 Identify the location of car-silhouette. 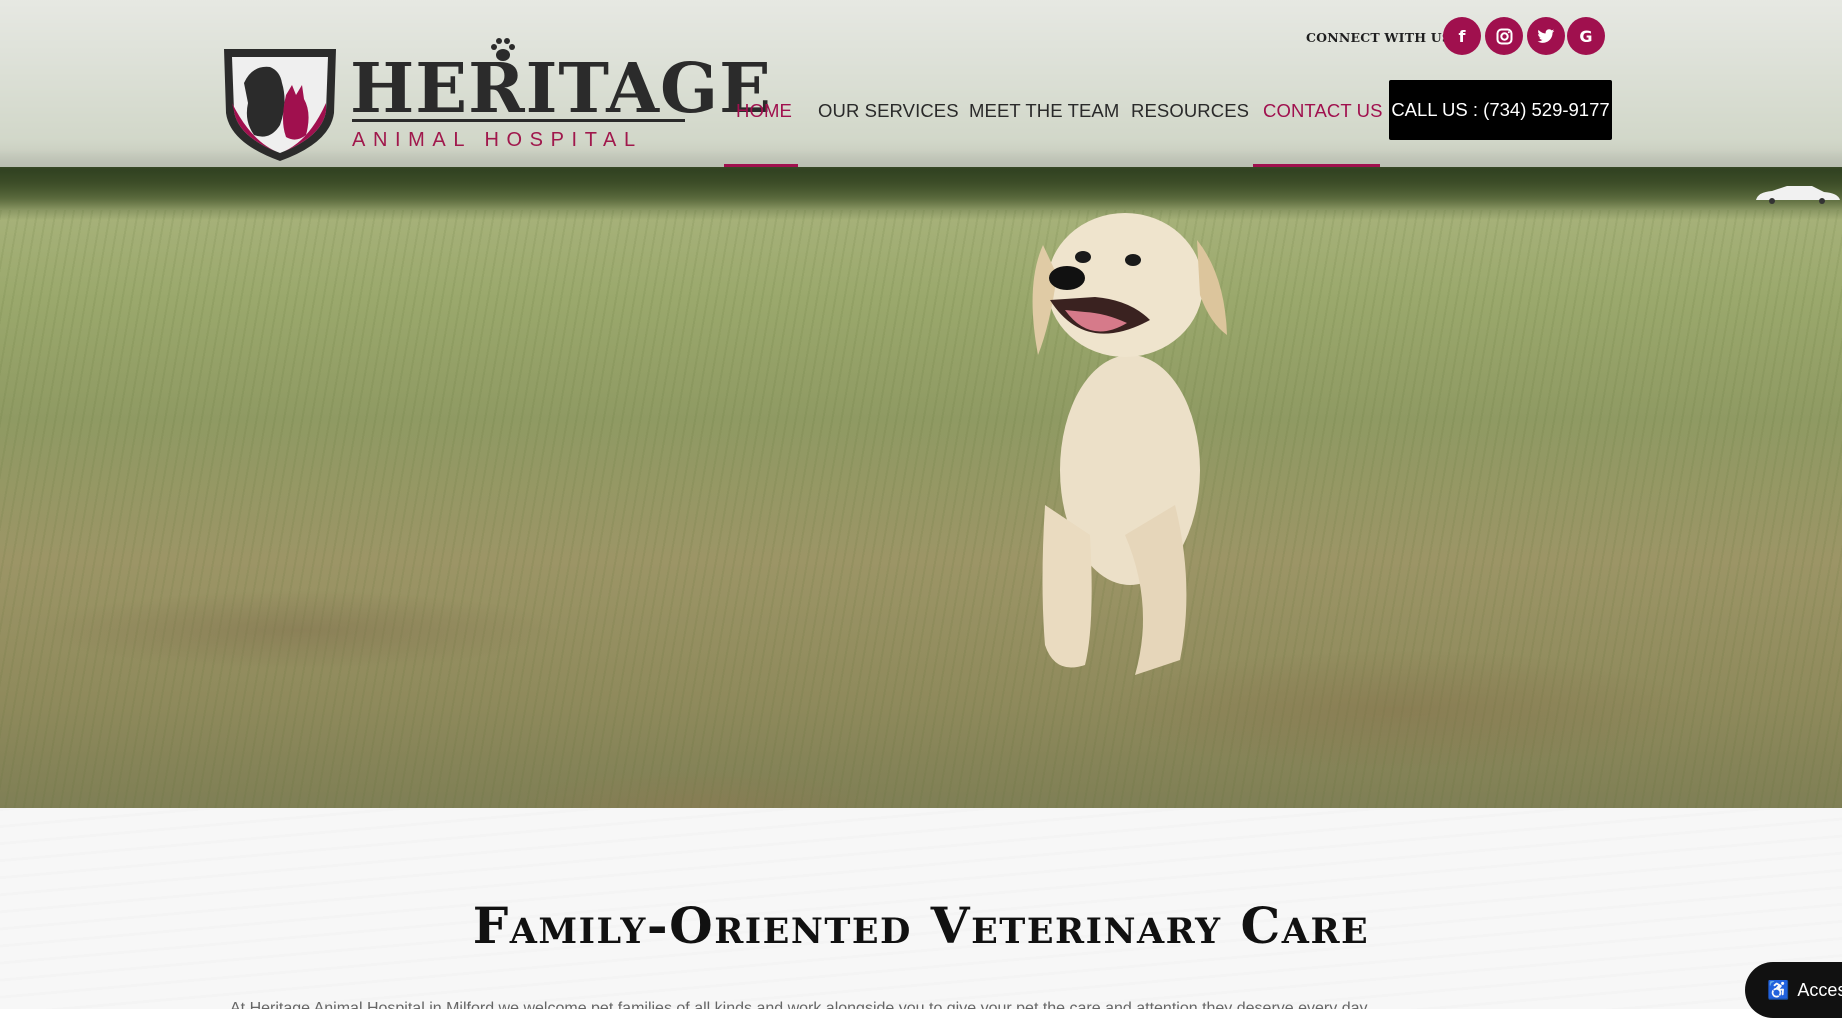
(1798, 195).